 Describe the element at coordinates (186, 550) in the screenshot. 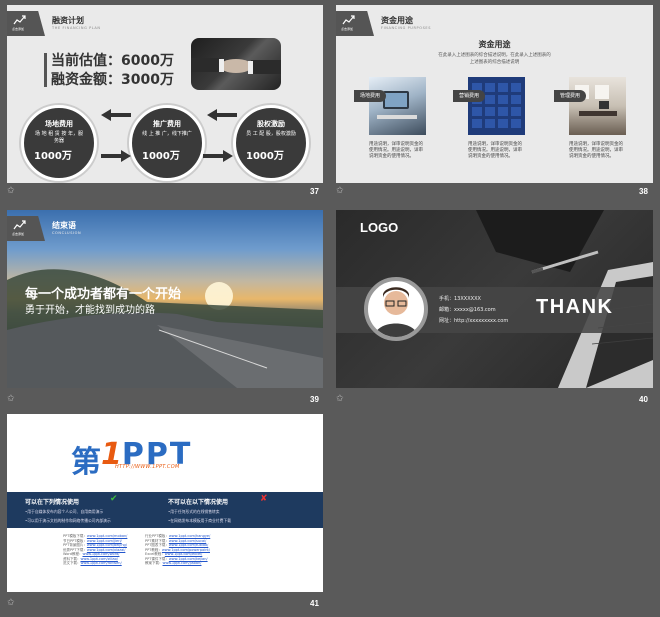

I see `link: www.1ppt.com/powerpoint/` at that location.